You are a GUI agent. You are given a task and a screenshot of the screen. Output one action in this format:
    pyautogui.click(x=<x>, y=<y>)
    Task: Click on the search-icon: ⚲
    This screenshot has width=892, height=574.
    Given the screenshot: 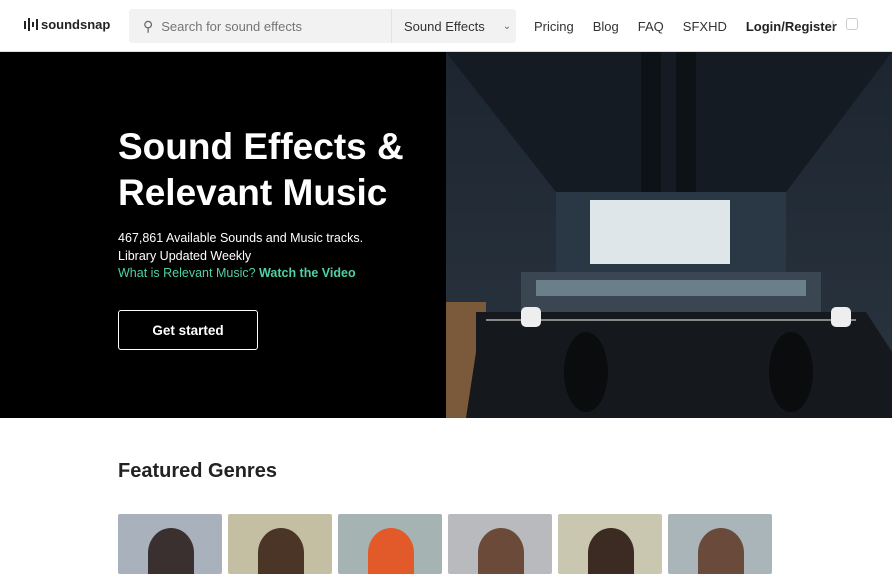 What is the action you would take?
    pyautogui.click(x=148, y=25)
    